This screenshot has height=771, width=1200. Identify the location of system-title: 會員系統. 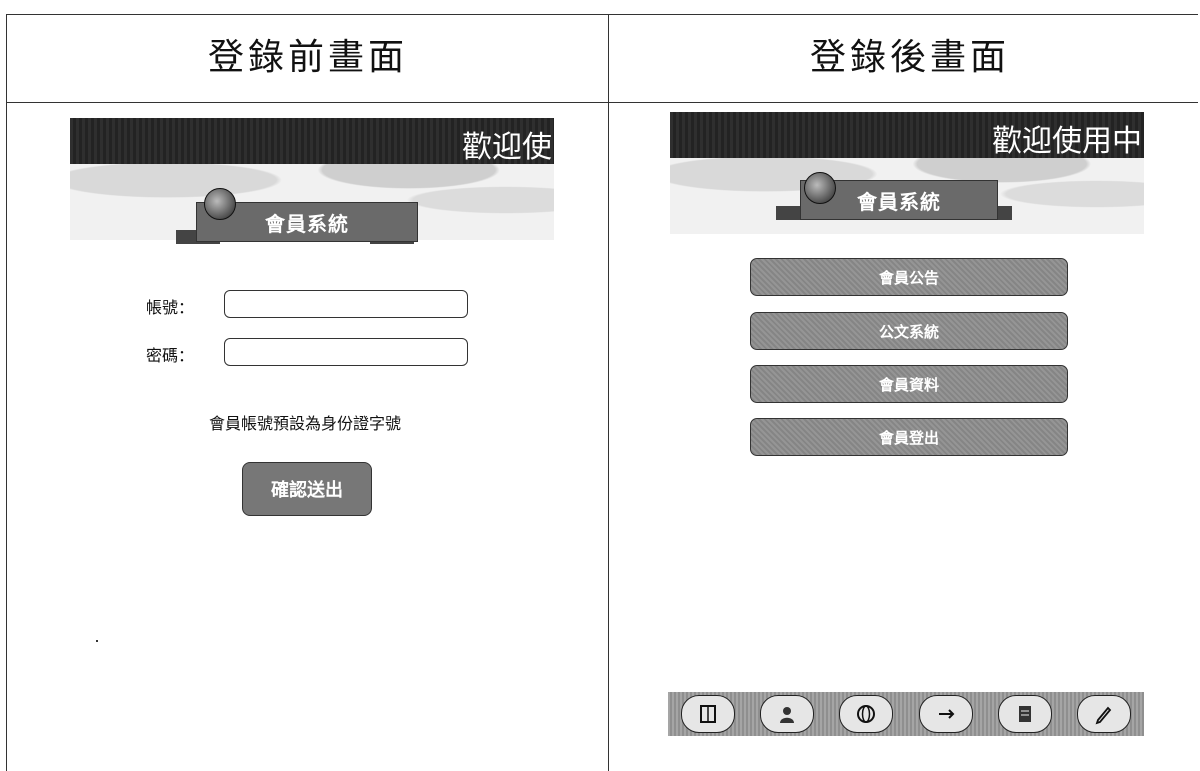
(307, 223).